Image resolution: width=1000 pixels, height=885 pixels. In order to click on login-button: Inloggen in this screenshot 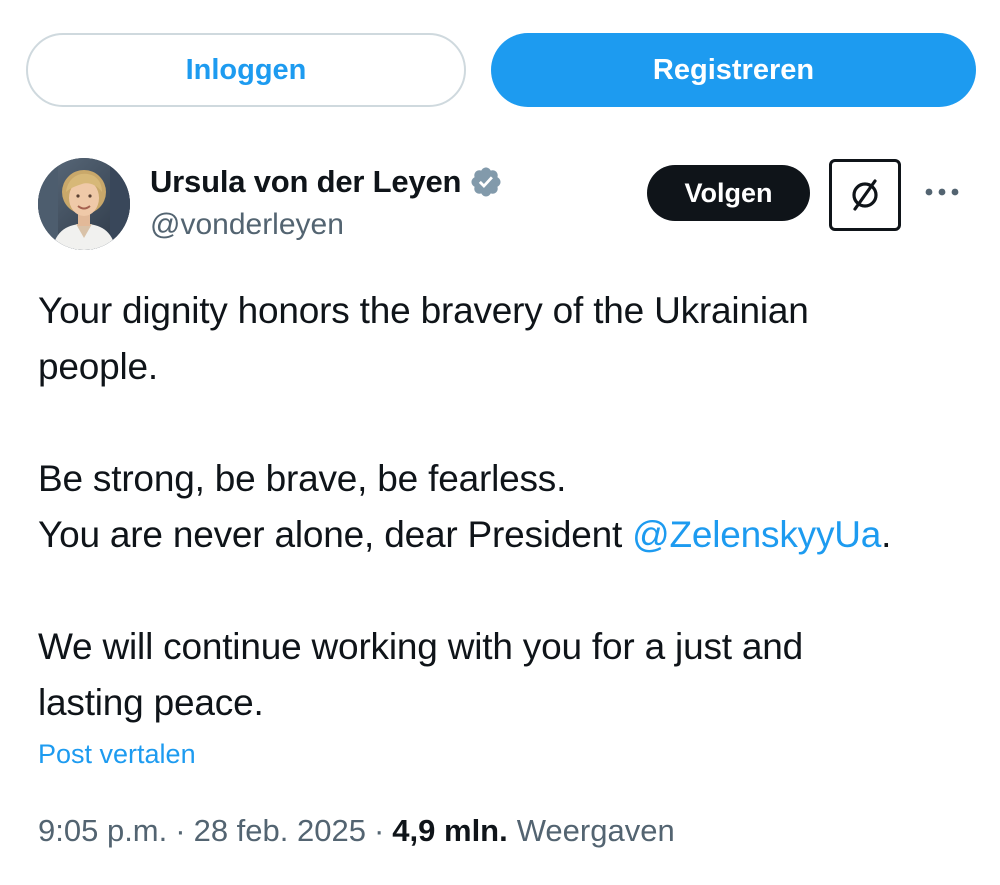, I will do `click(246, 70)`.